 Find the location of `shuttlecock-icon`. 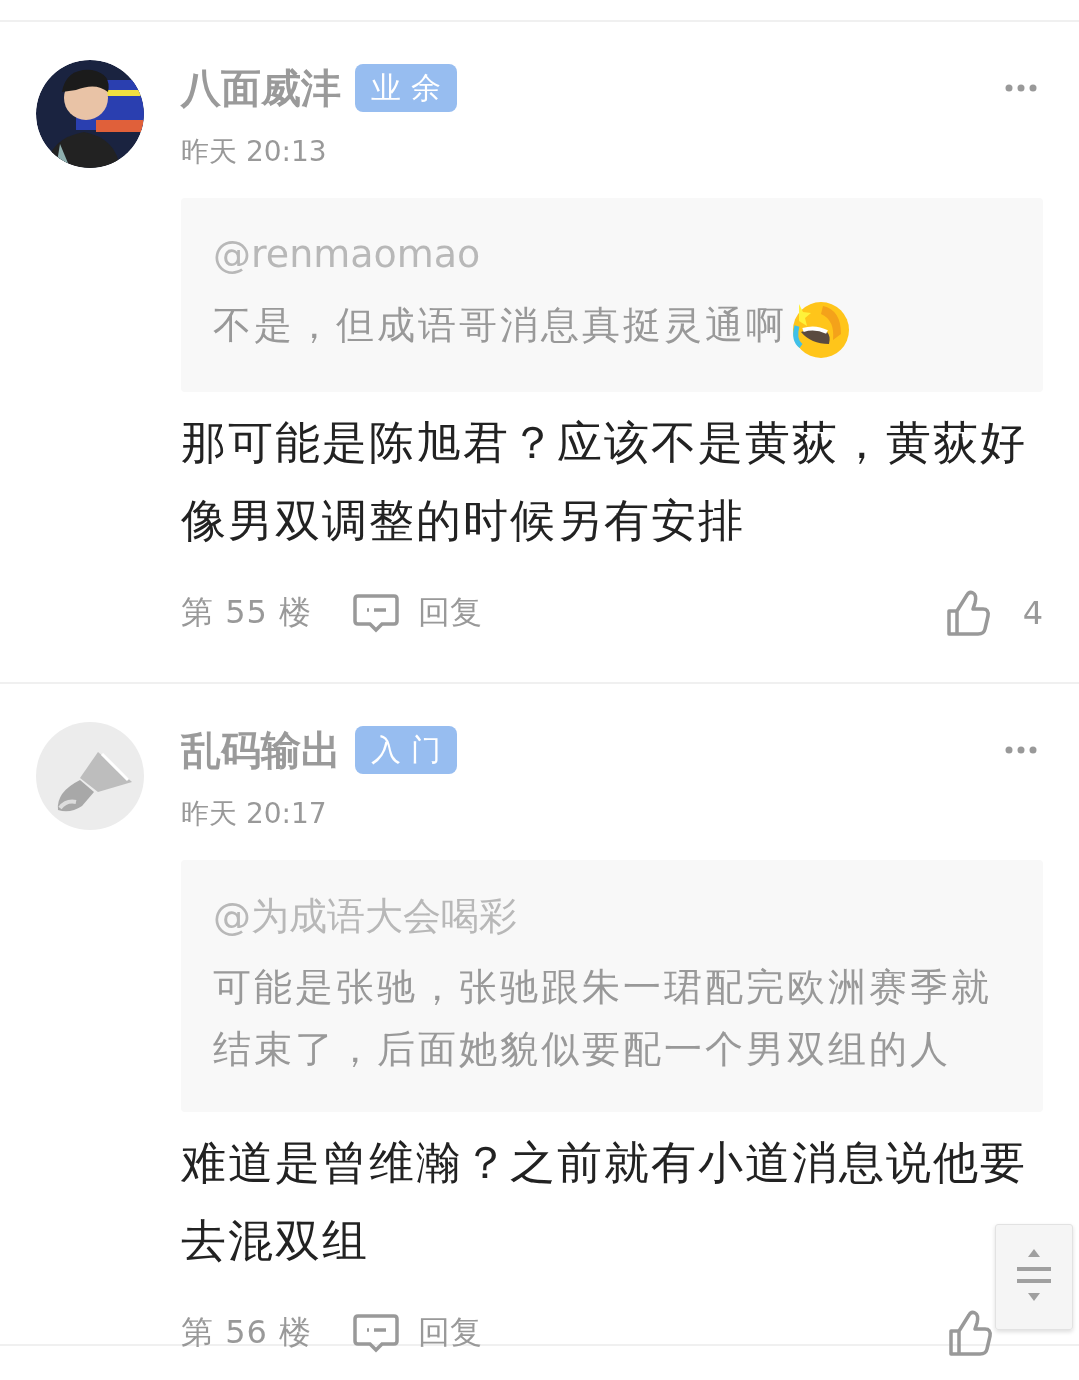

shuttlecock-icon is located at coordinates (90, 776).